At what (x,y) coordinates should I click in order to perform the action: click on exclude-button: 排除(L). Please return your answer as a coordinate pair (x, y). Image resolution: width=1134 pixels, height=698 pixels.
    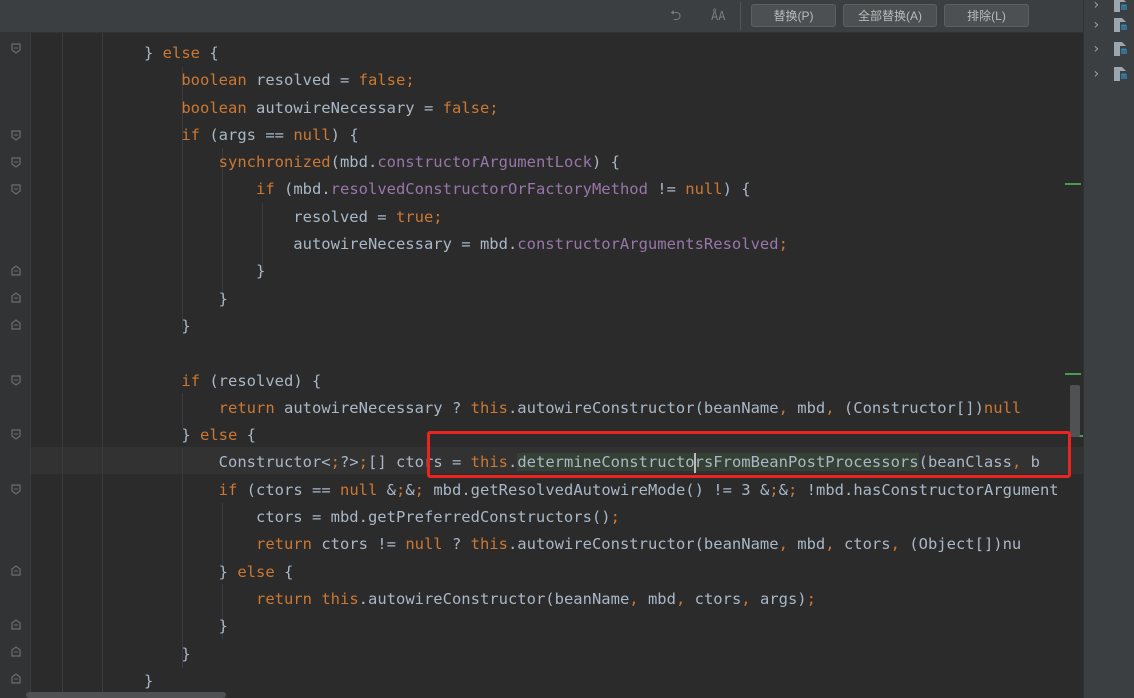
    Looking at the image, I should click on (986, 15).